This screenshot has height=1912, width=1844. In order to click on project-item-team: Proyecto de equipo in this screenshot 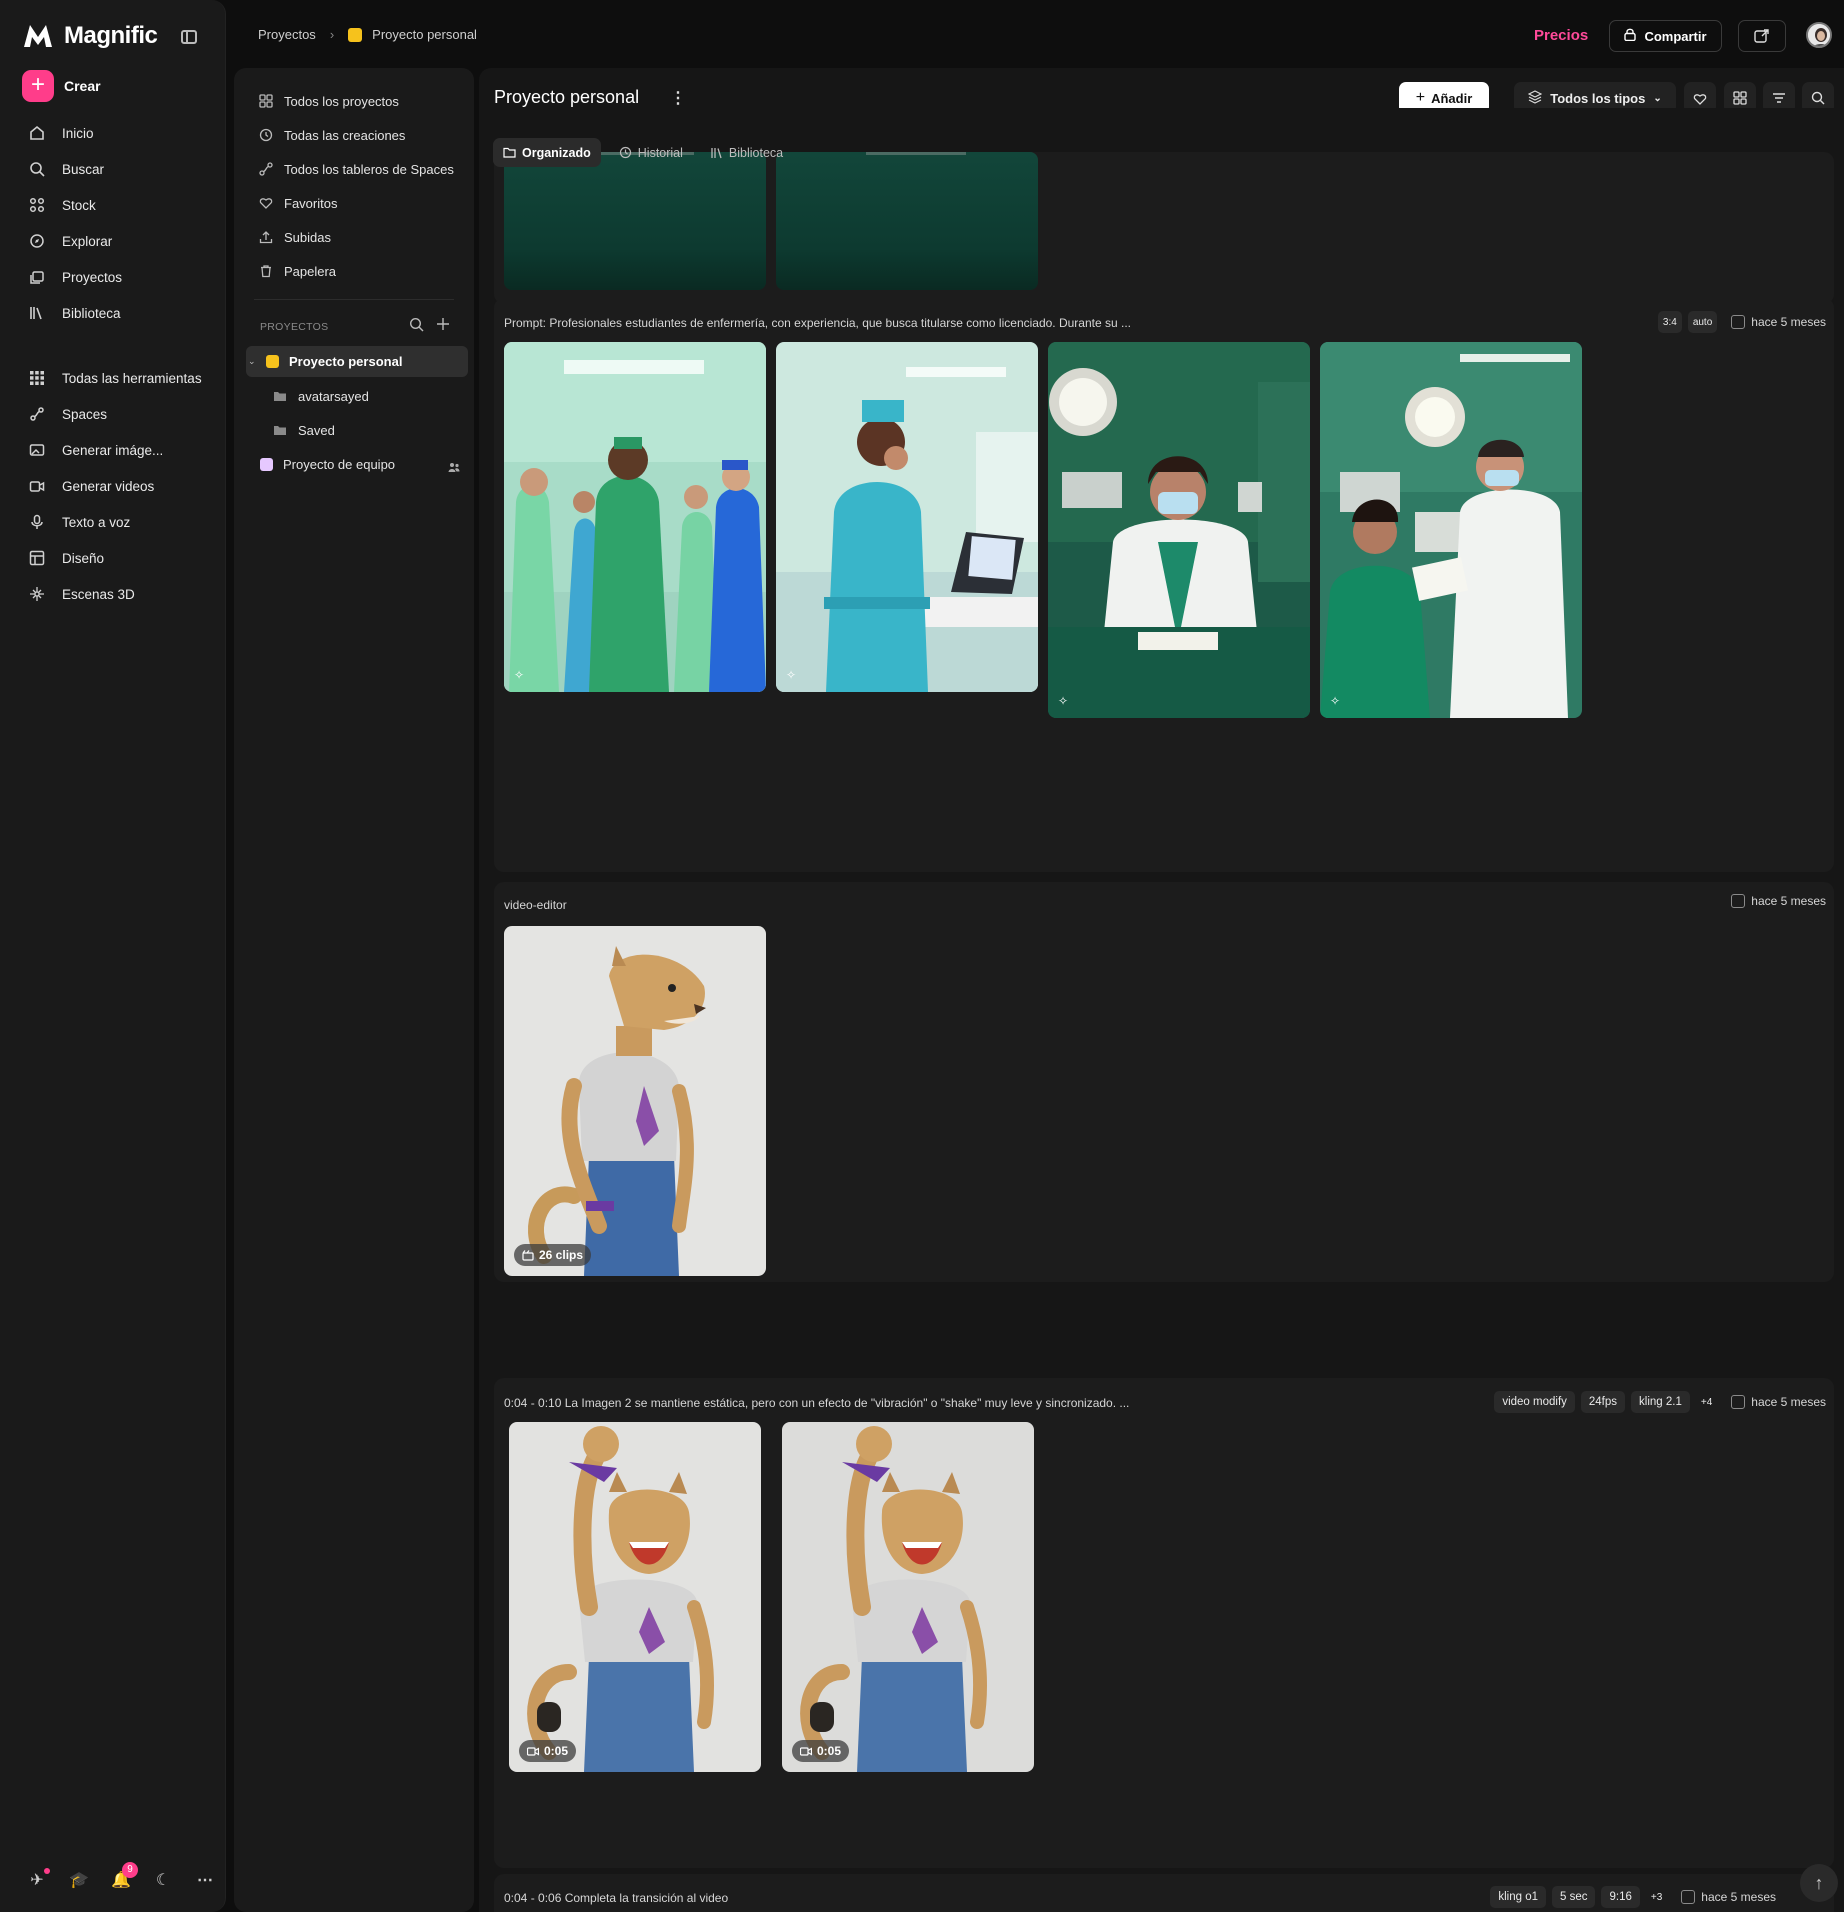, I will do `click(327, 464)`.